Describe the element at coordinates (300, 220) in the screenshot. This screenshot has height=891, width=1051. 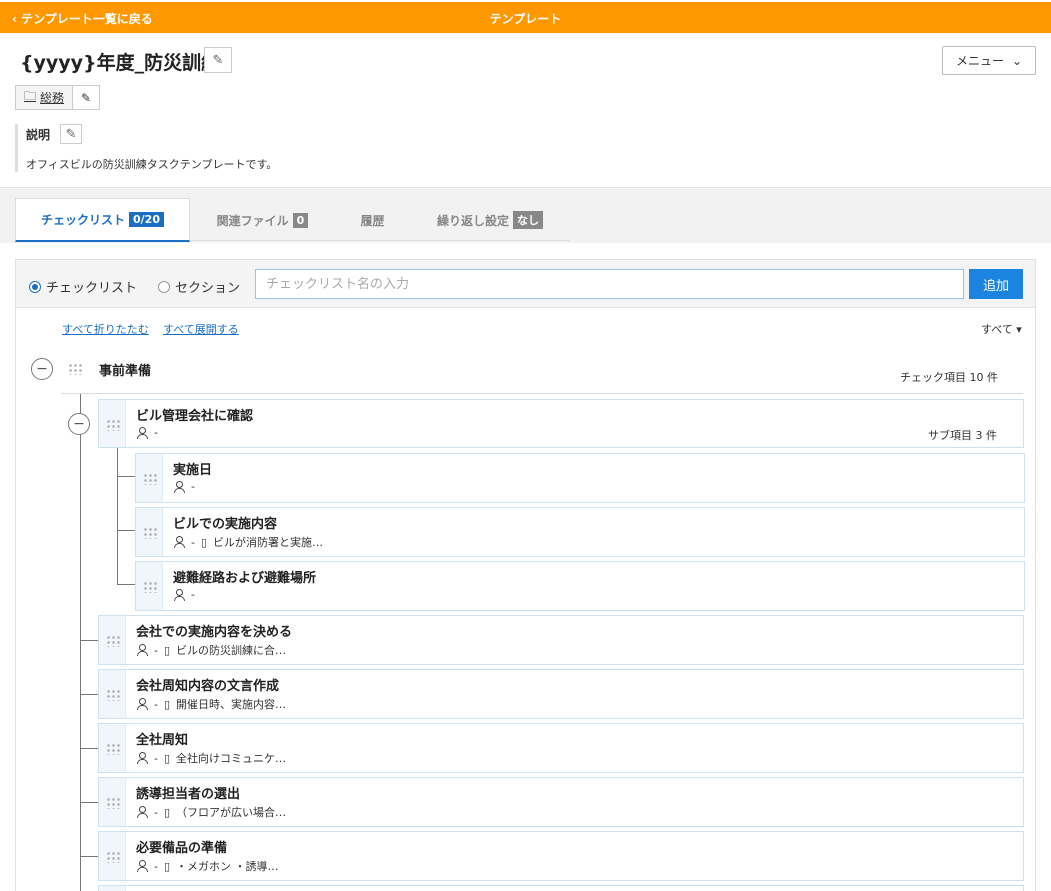
I see `tab-files-badge: 0` at that location.